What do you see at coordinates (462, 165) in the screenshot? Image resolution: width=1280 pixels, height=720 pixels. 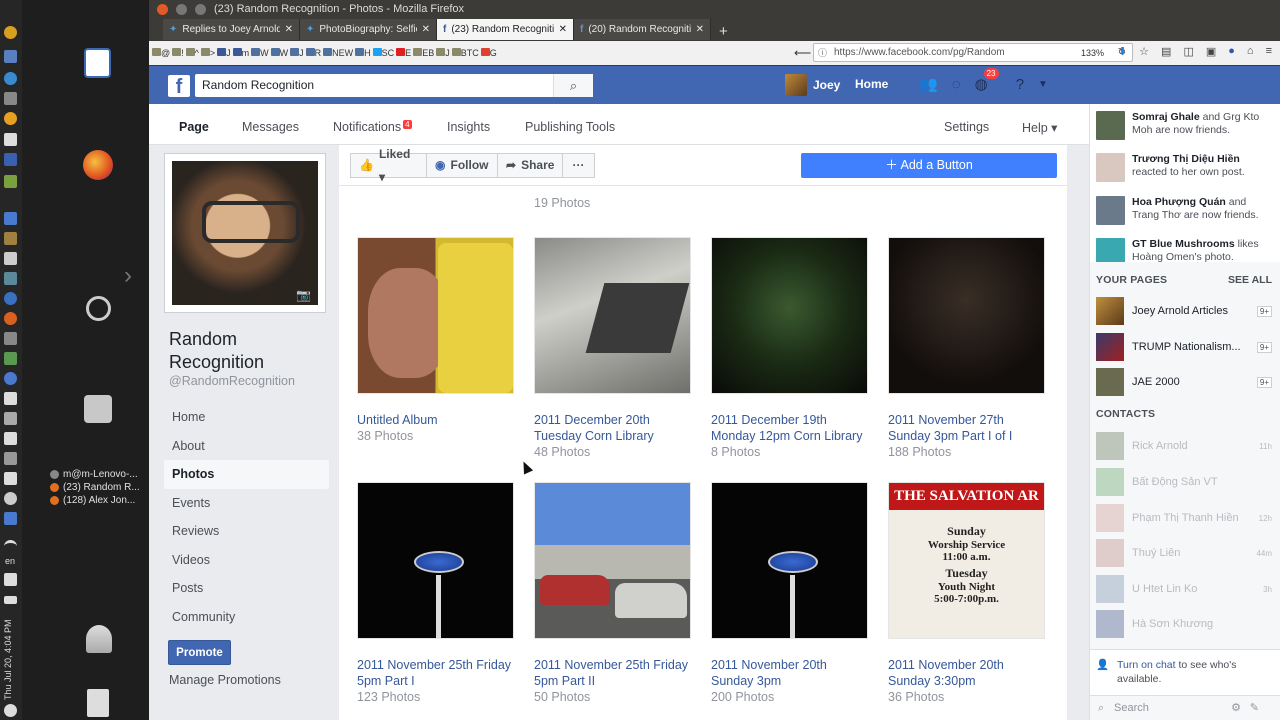 I see `follow-button: ◉ Follow` at bounding box center [462, 165].